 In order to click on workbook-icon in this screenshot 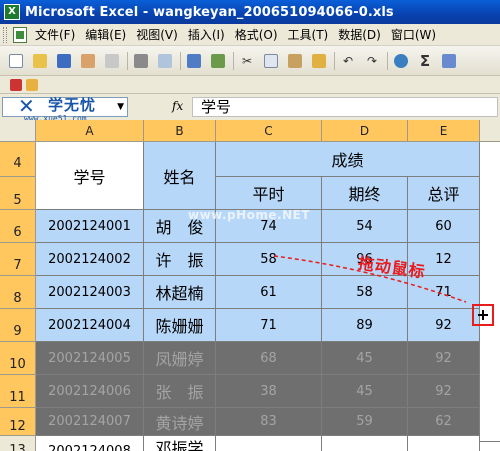, I will do `click(20, 34)`.